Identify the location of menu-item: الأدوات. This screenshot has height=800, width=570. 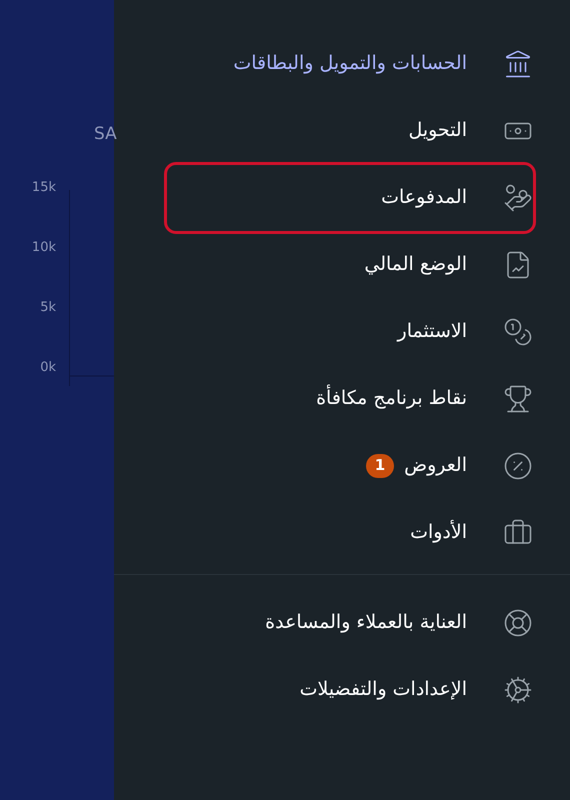
(350, 532).